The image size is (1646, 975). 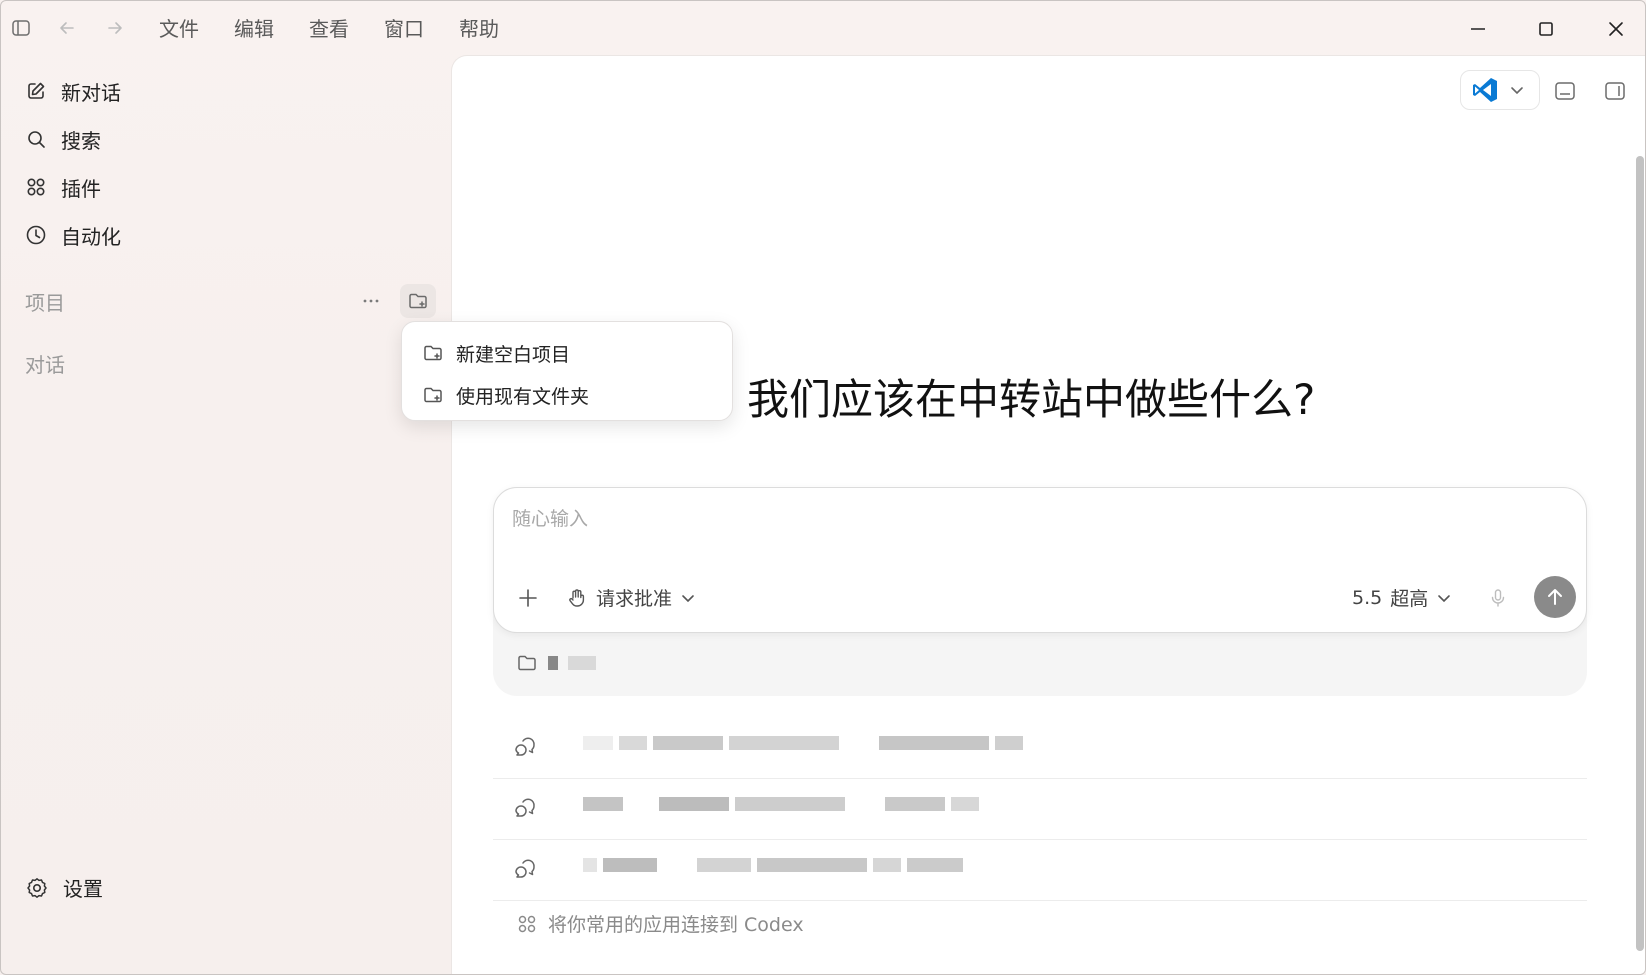 I want to click on more-horizontal-icon, so click(x=371, y=301).